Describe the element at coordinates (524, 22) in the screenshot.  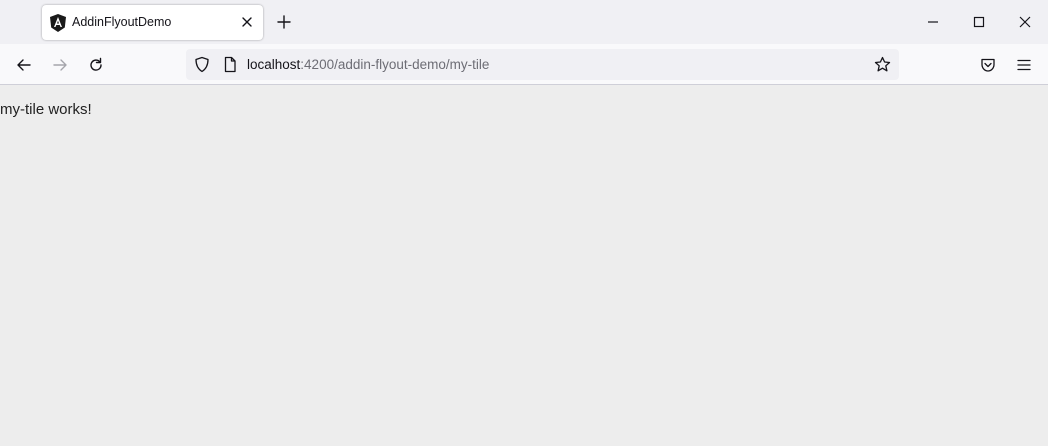
I see `tab-bar: AddinFlyoutDemo` at that location.